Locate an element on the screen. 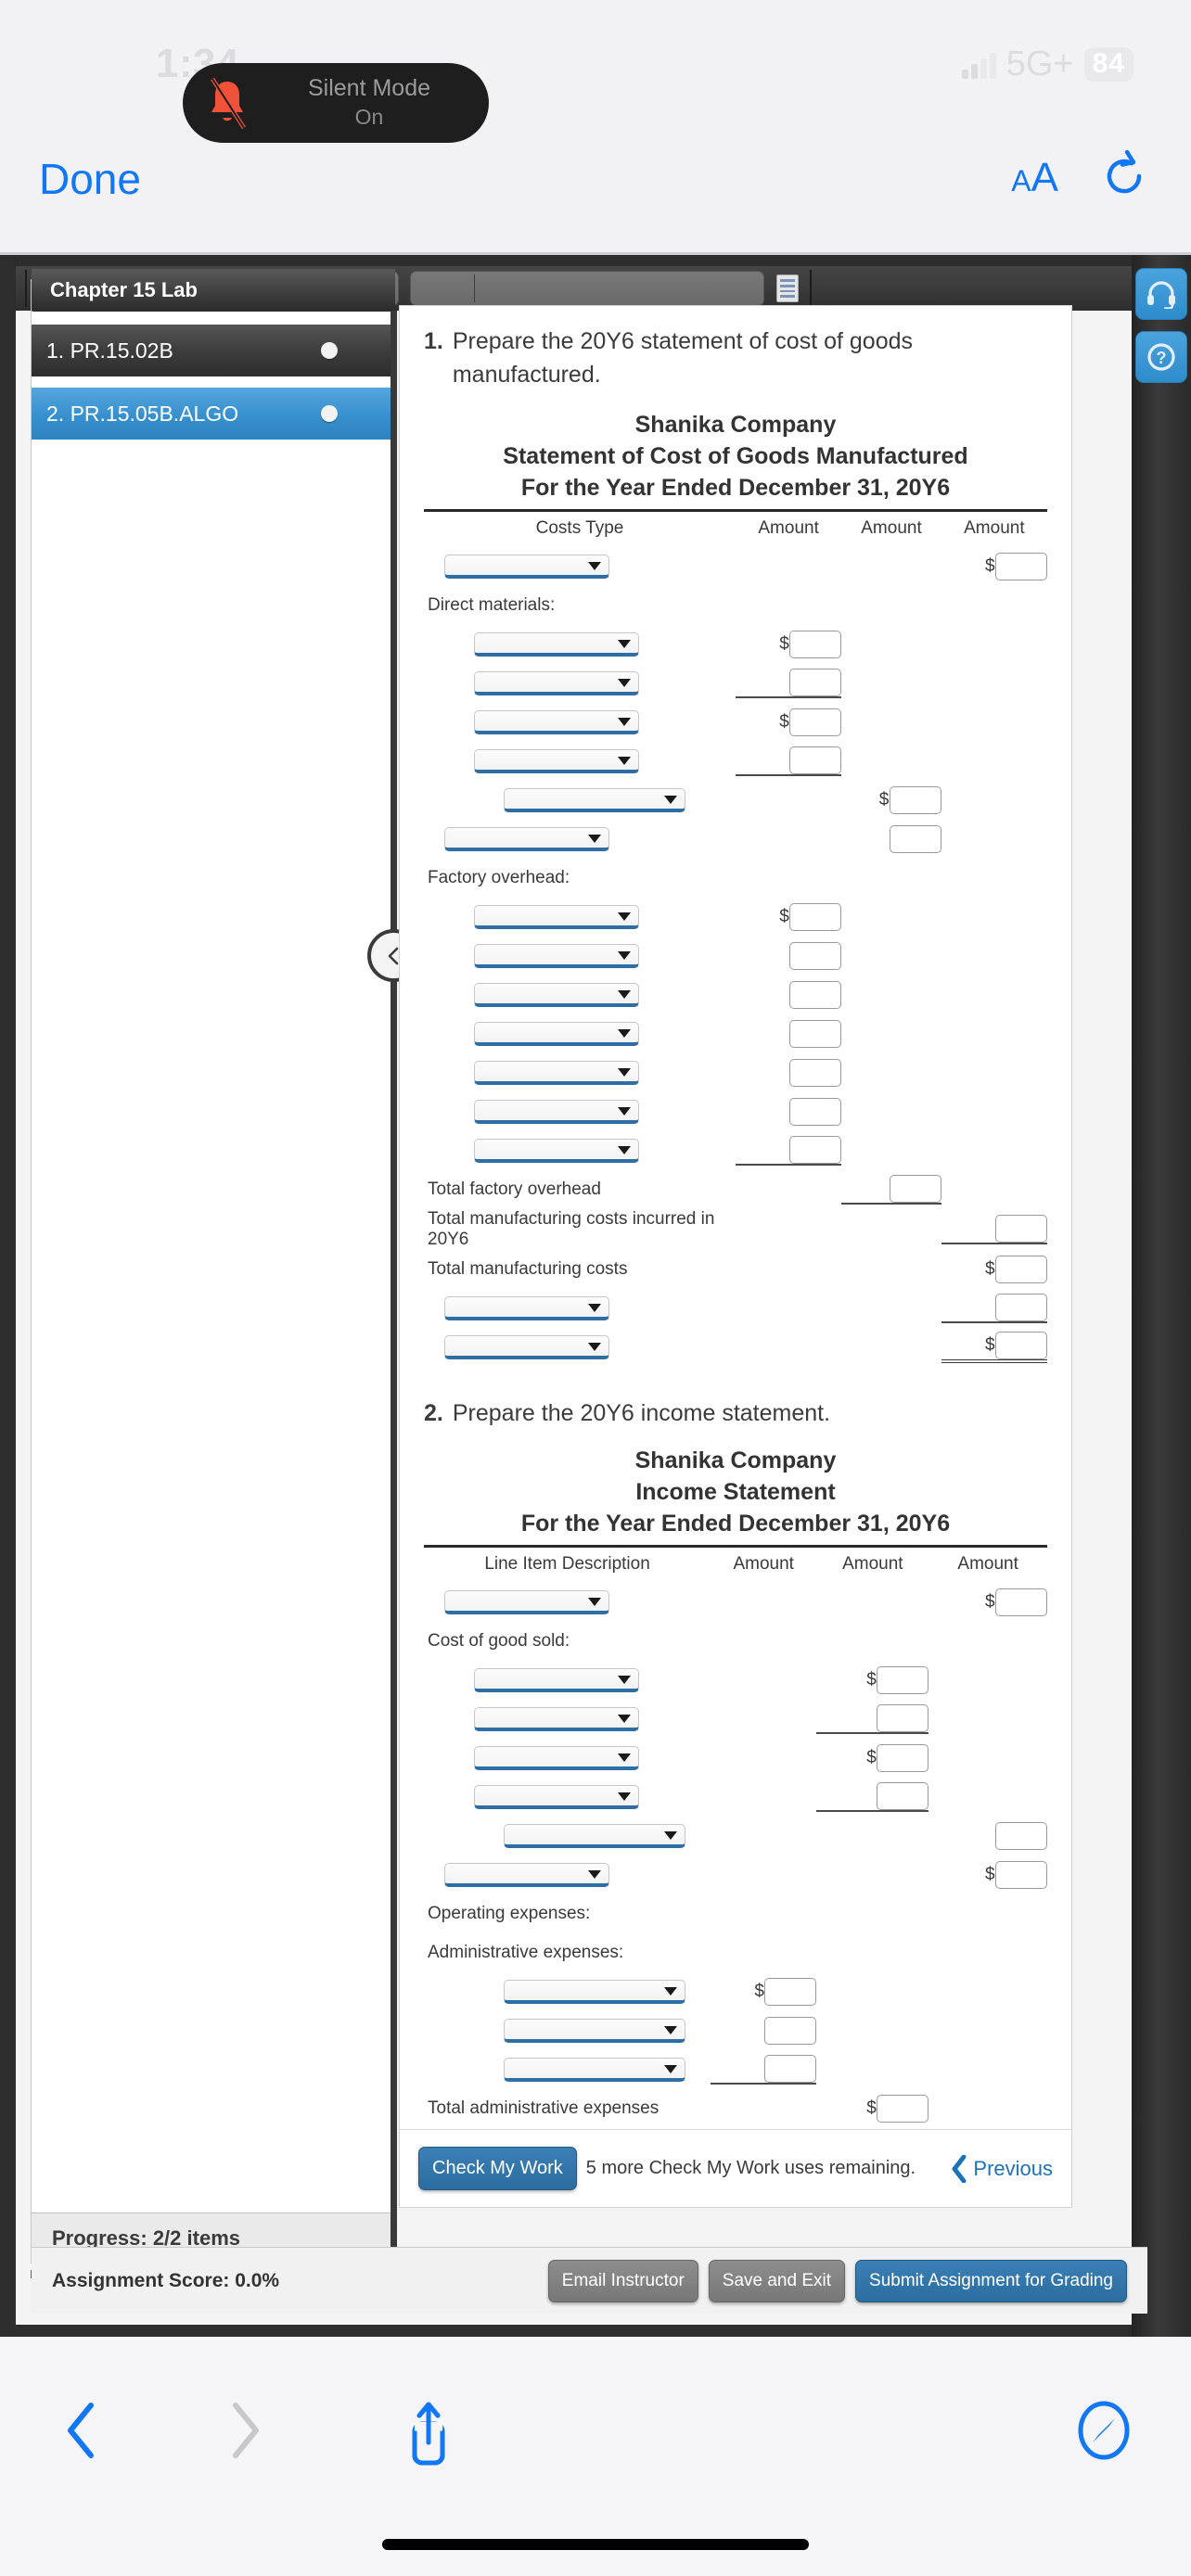 Image resolution: width=1191 pixels, height=2576 pixels. stmt2-col-amount-3: Amount is located at coordinates (988, 1564).